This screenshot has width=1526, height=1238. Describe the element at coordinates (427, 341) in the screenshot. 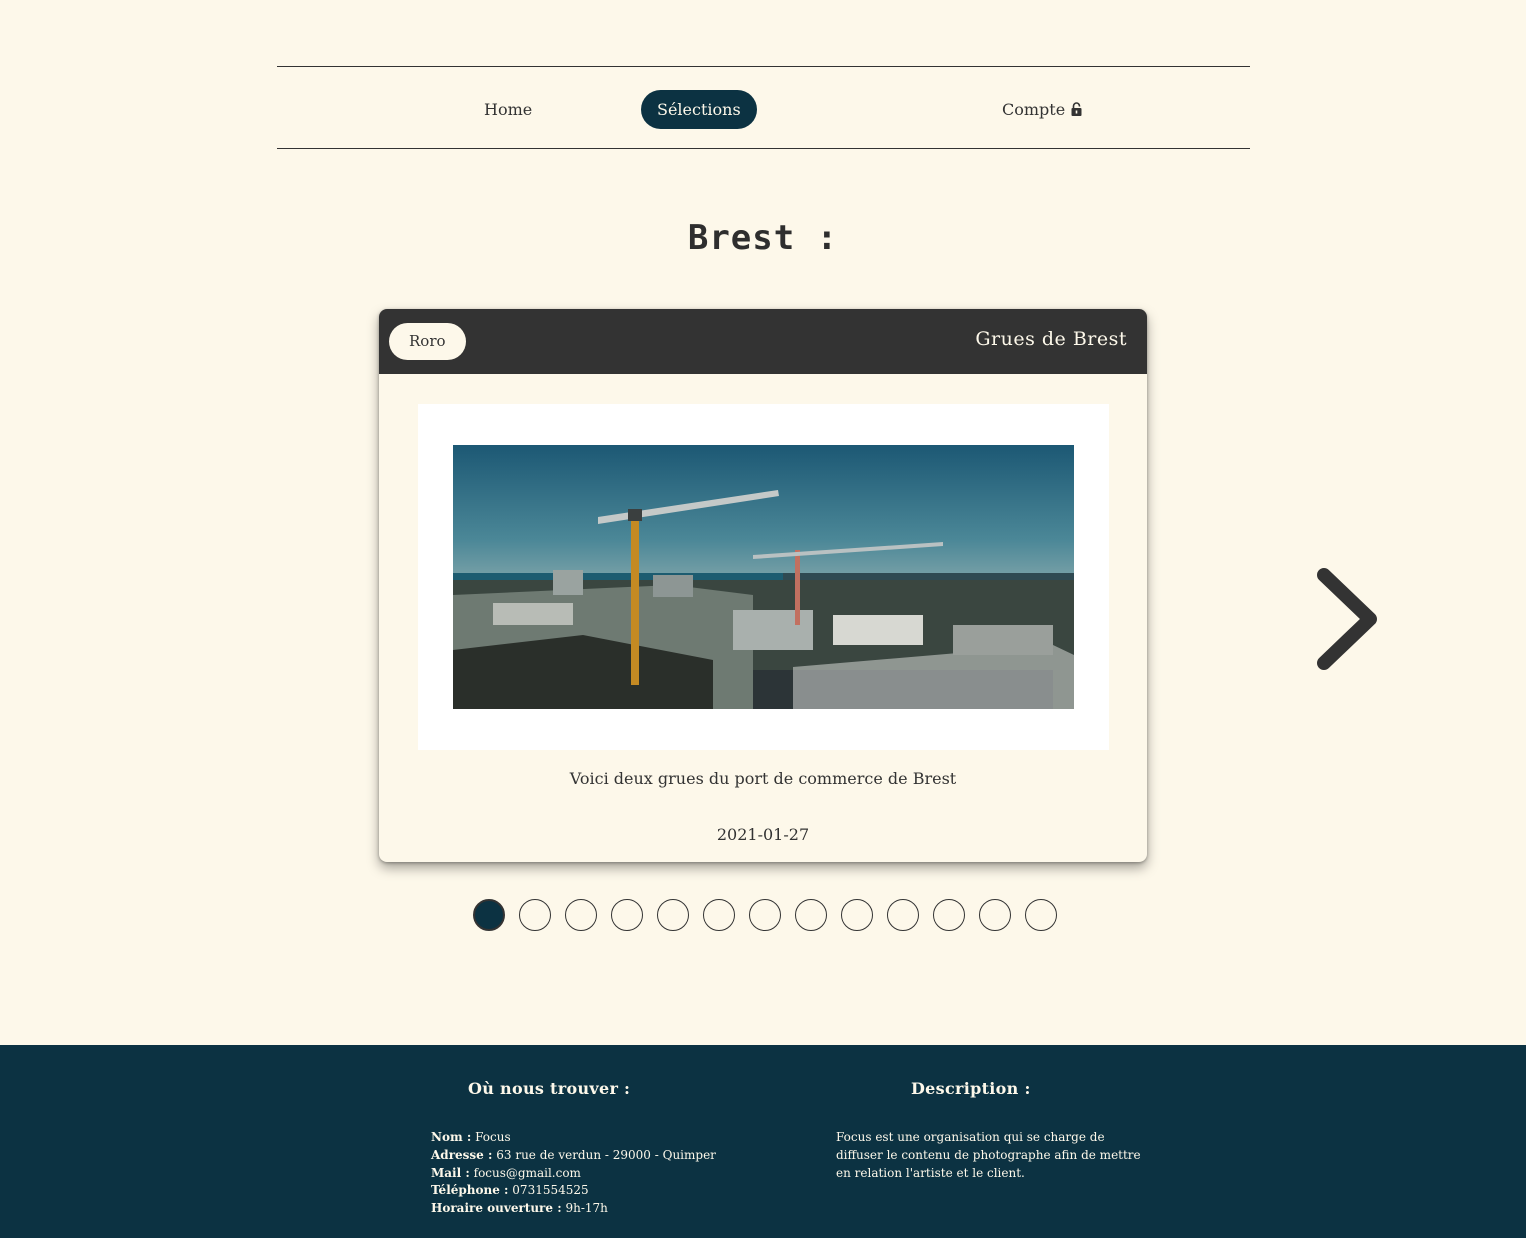

I see `author-button: Roro` at that location.